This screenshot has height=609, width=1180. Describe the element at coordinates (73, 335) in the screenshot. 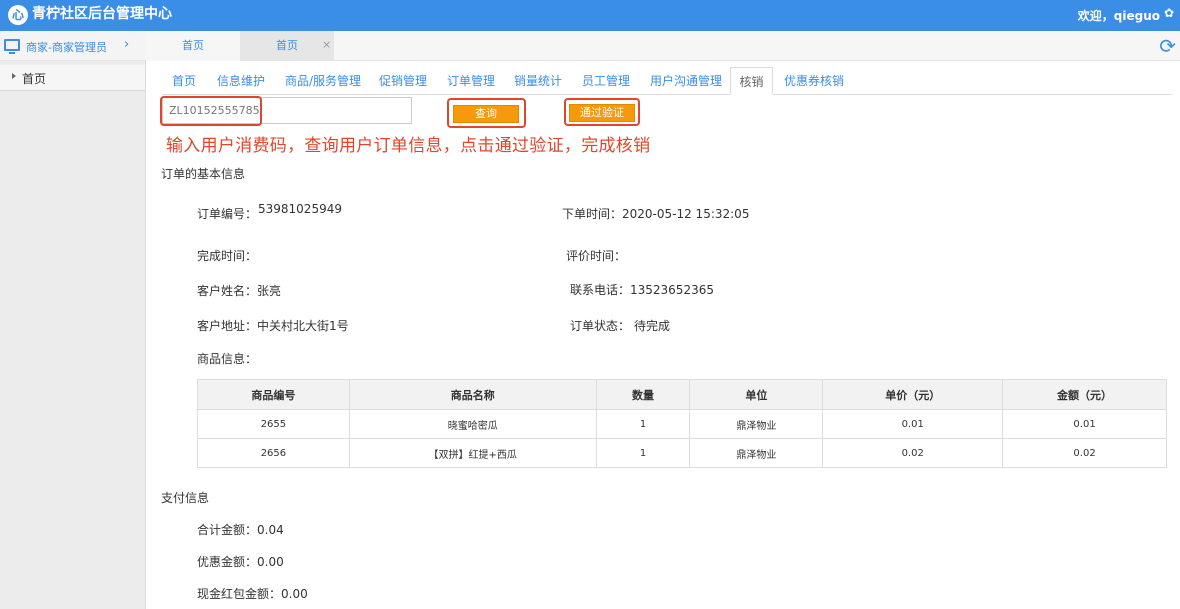

I see `sidebar: 首页` at that location.